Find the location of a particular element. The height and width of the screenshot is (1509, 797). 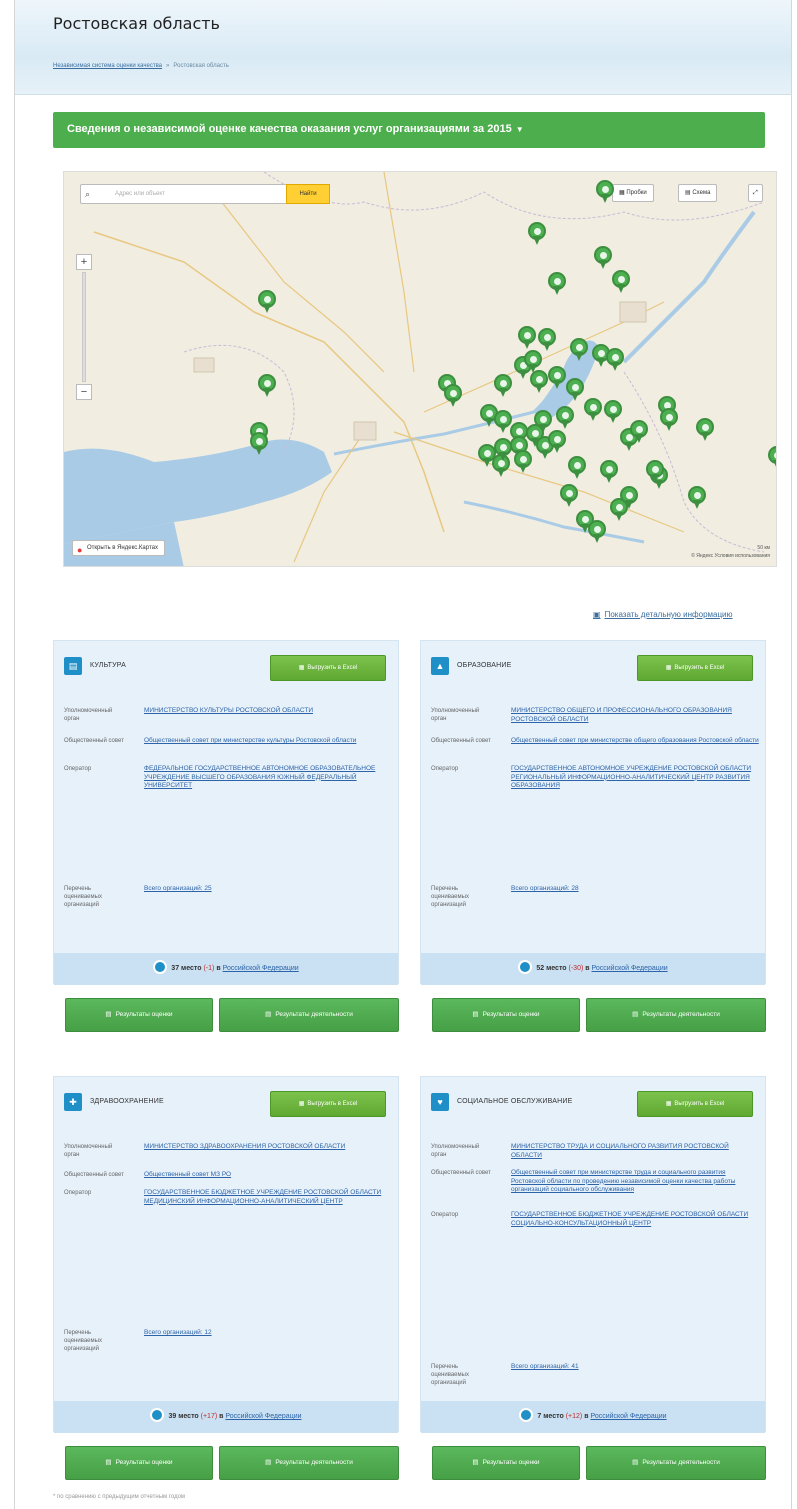

map-traffic-label: Пробки is located at coordinates (636, 193).